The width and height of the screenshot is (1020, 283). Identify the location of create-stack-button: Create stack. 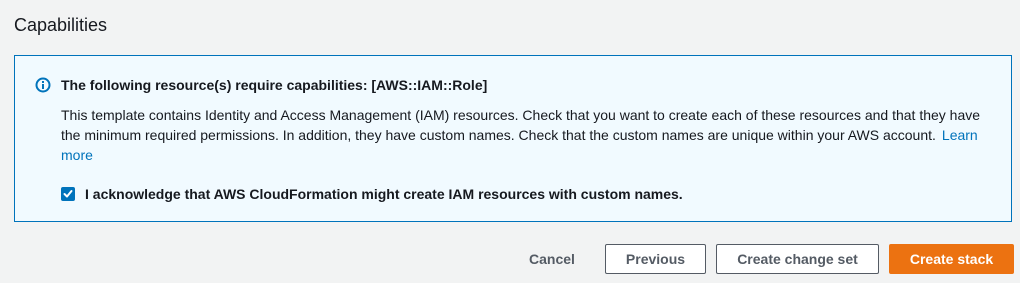
(951, 259).